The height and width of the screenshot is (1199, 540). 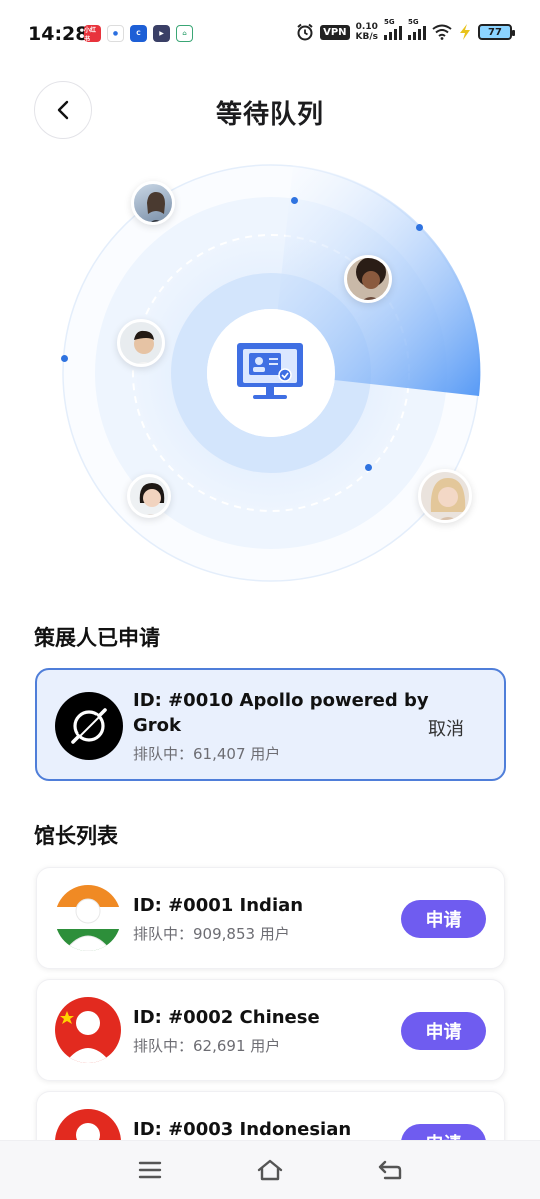 I want to click on paw-app-icon: ●, so click(x=115, y=33).